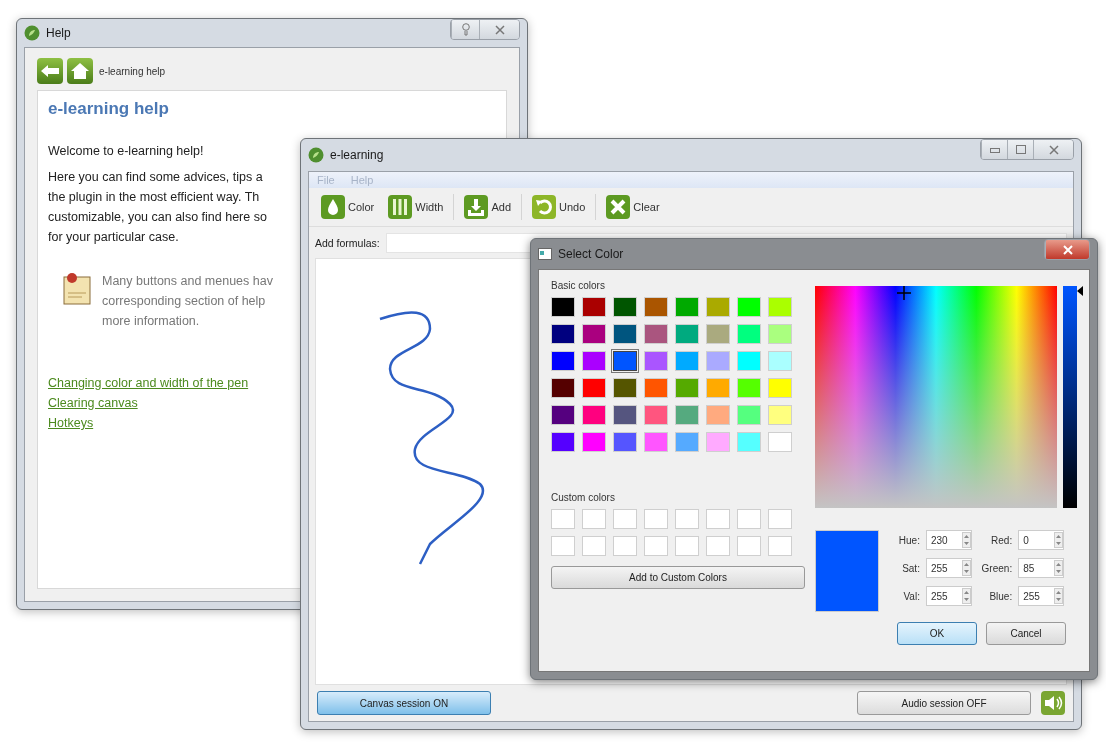  I want to click on undo-icon, so click(544, 207).